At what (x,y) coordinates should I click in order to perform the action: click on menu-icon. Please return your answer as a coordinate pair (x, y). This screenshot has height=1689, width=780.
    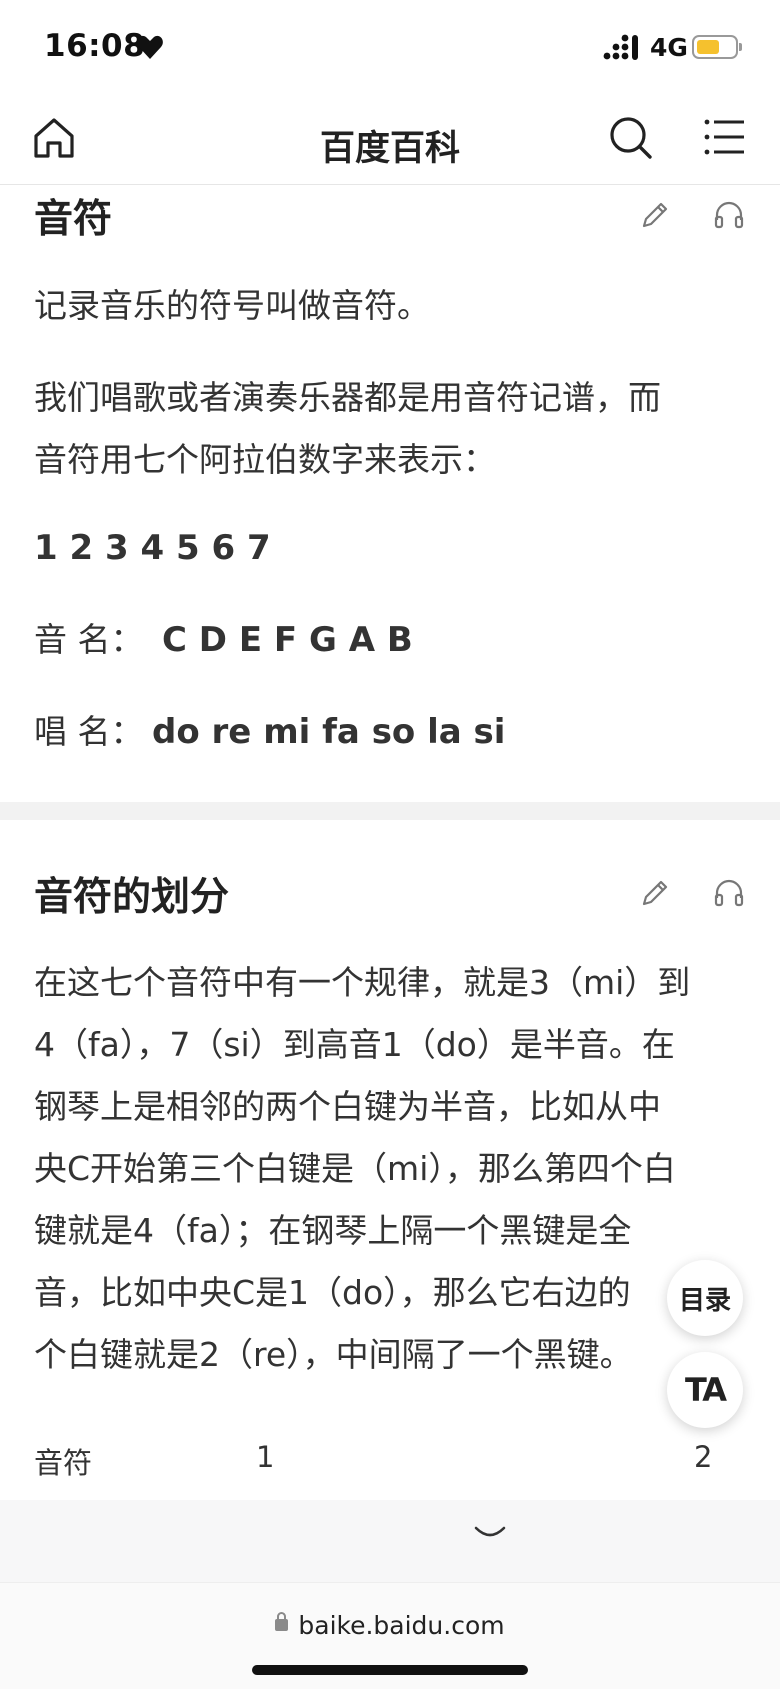
    Looking at the image, I should click on (725, 137).